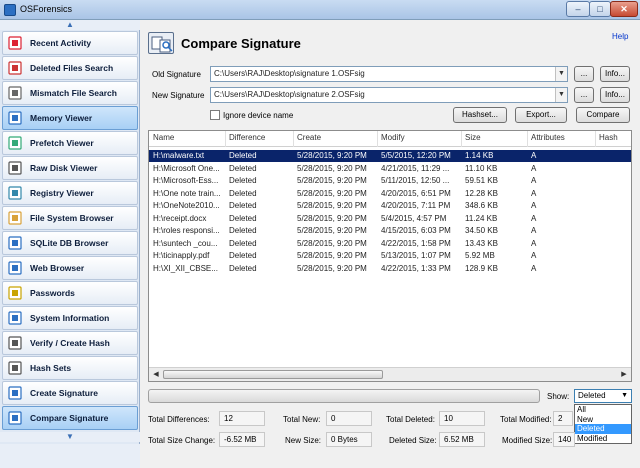 The image size is (640, 468). I want to click on minimize-button: –, so click(578, 9).